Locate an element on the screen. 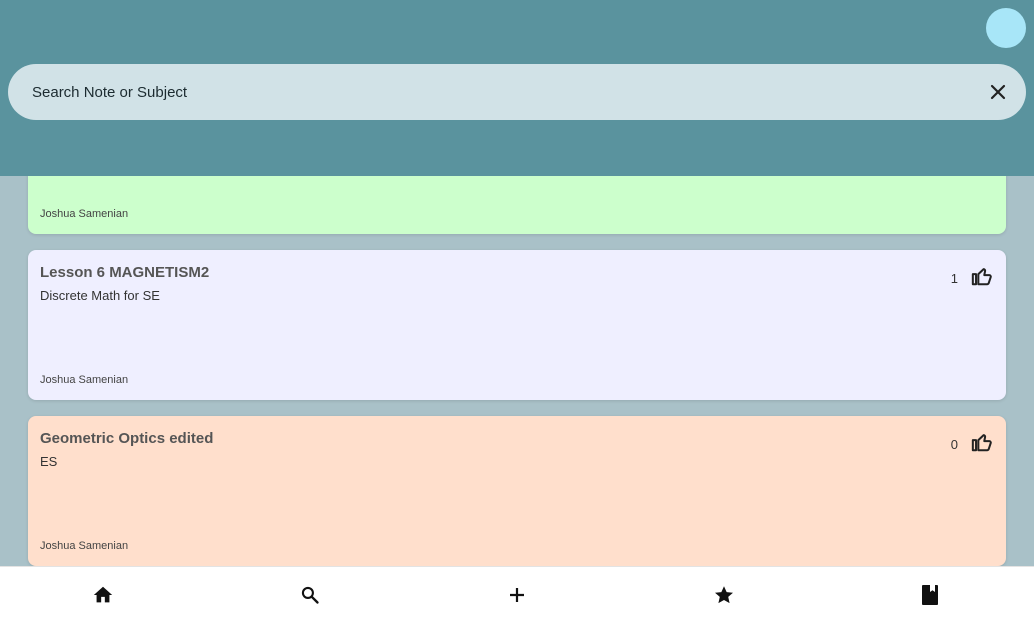 Image resolution: width=1034 pixels, height=624 pixels. likes-group: 0 is located at coordinates (972, 442).